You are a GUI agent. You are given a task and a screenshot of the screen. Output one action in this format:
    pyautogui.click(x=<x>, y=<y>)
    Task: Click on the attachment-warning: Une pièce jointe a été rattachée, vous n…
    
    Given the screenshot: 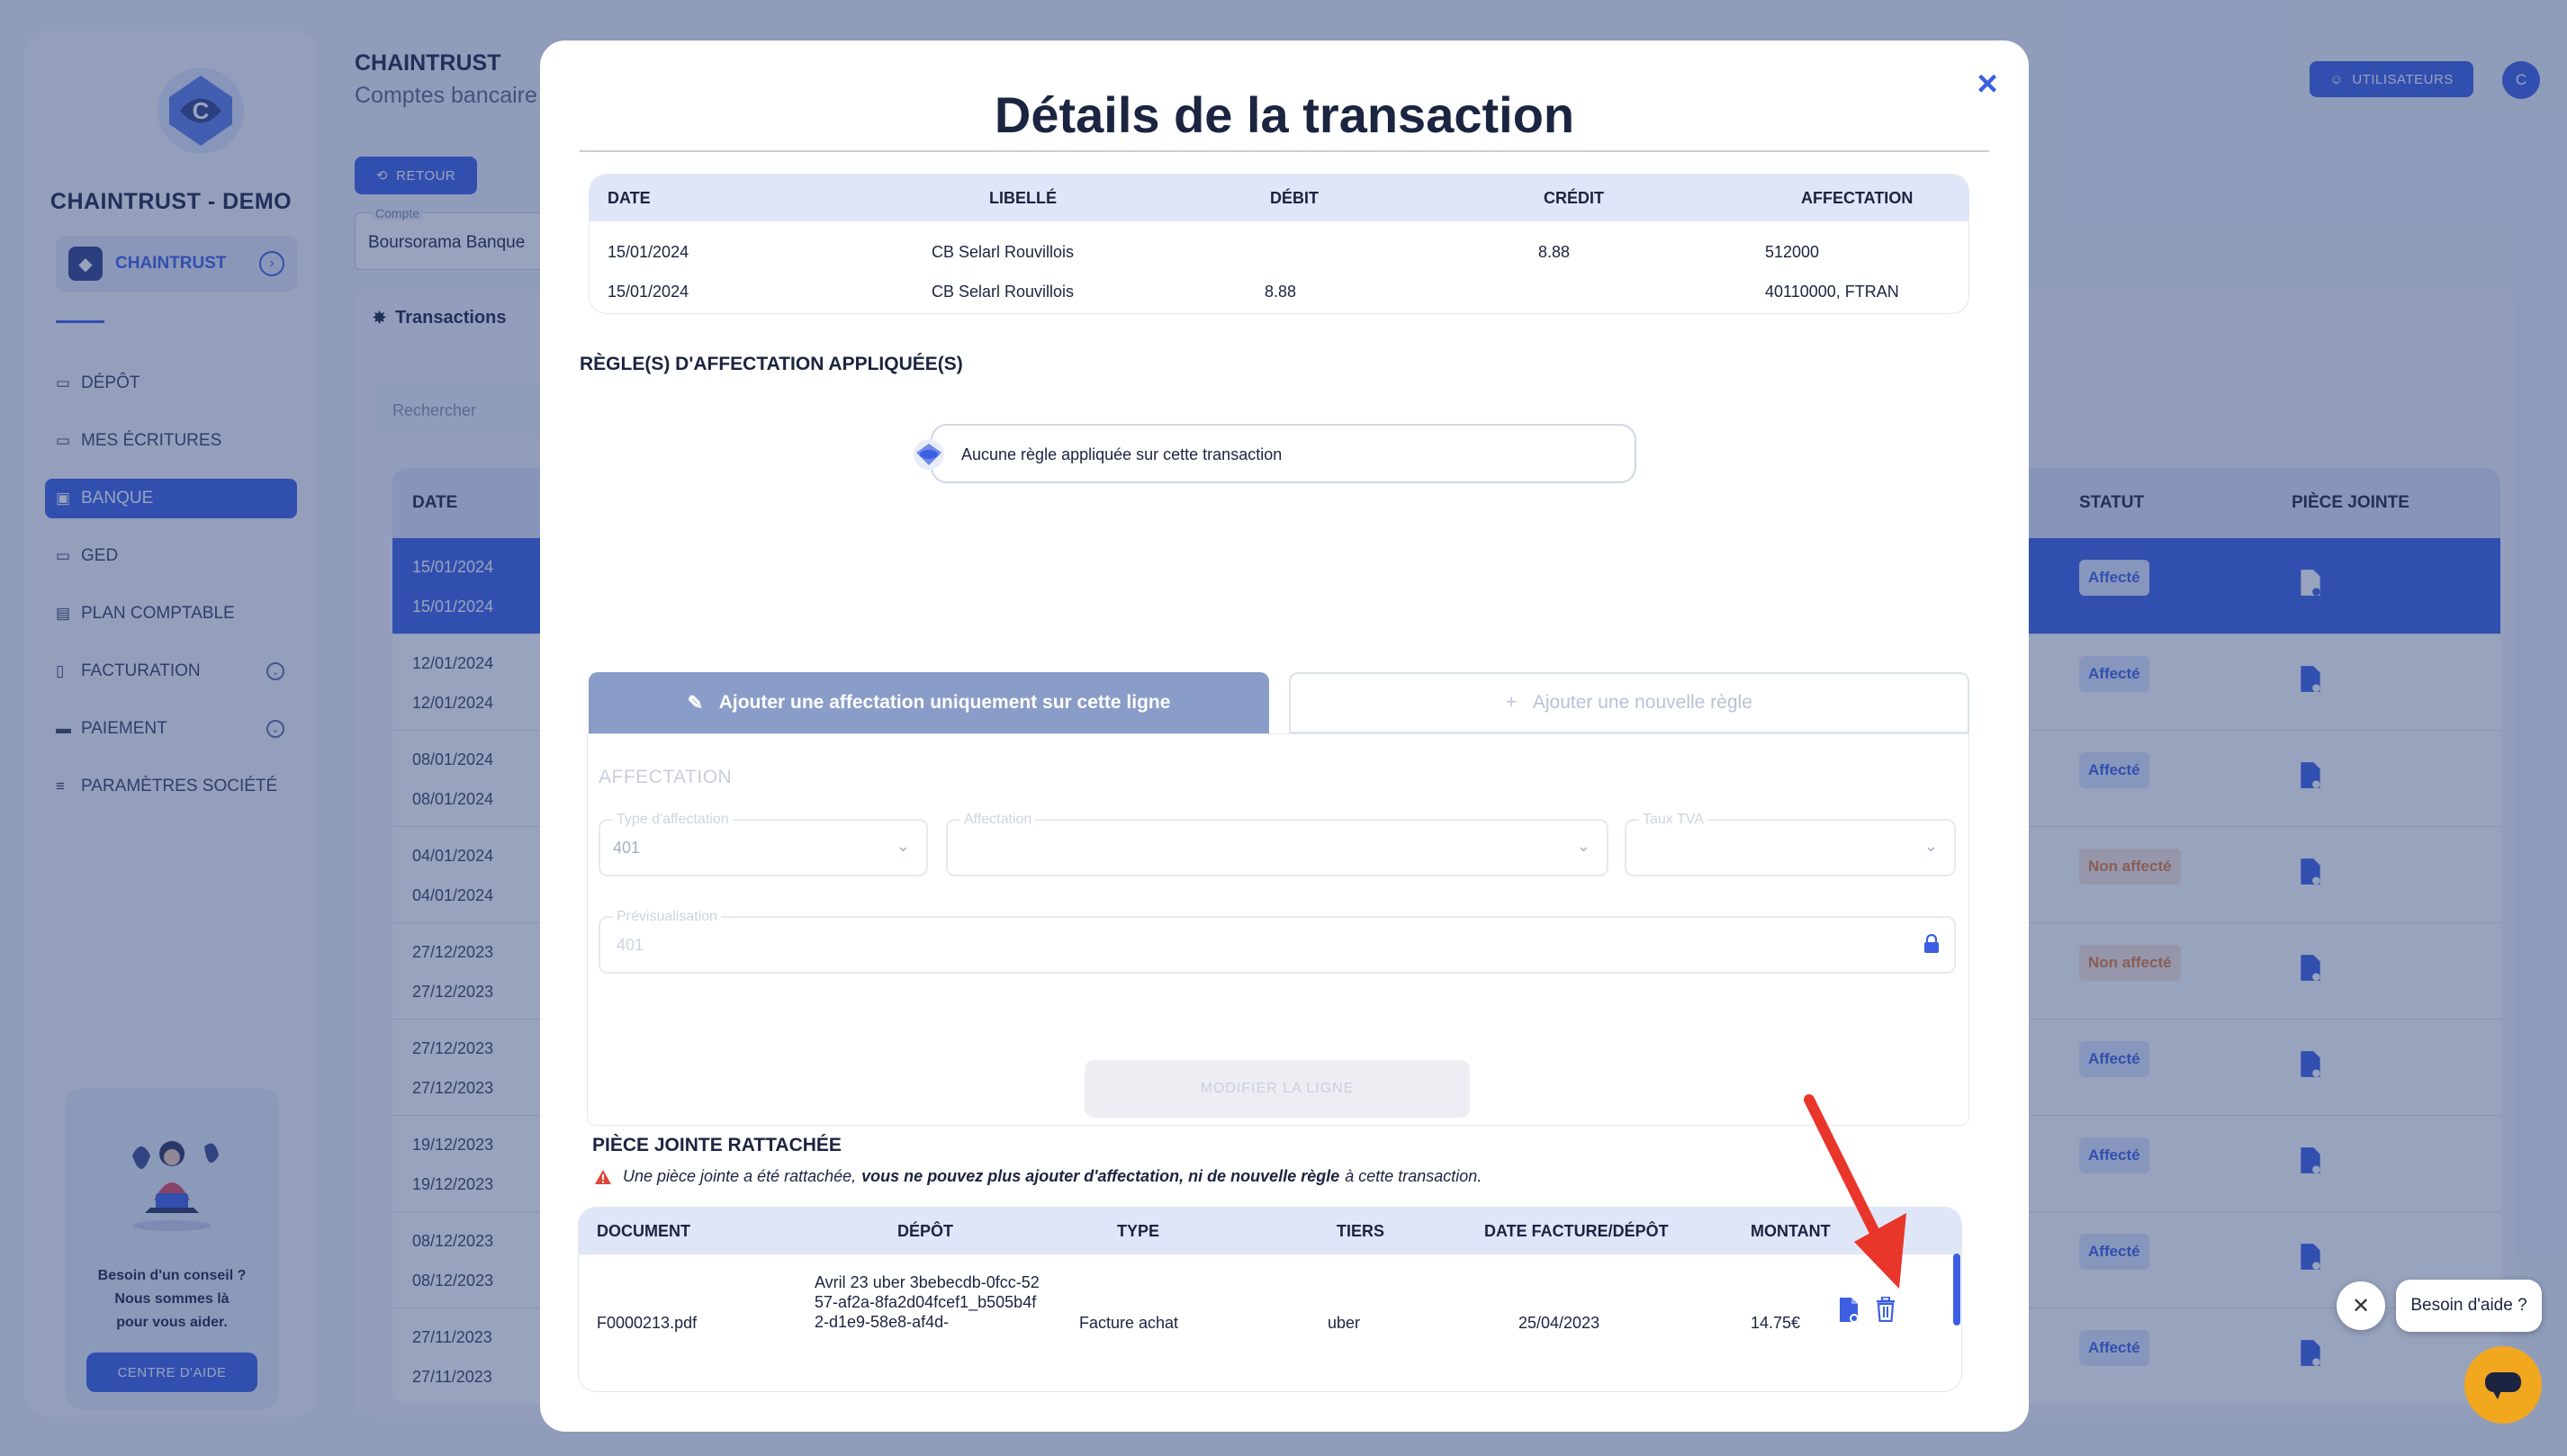 What is the action you would take?
    pyautogui.click(x=1038, y=1176)
    